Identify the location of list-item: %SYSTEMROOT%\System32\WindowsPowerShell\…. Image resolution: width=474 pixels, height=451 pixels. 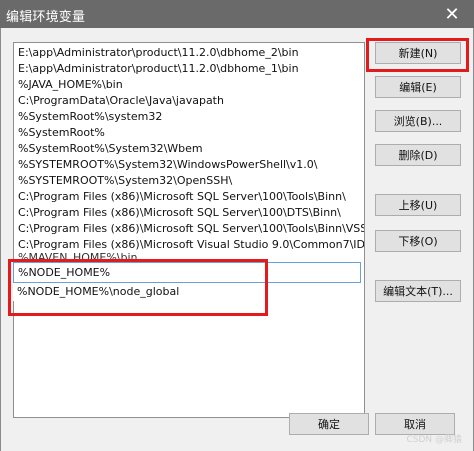
(189, 165).